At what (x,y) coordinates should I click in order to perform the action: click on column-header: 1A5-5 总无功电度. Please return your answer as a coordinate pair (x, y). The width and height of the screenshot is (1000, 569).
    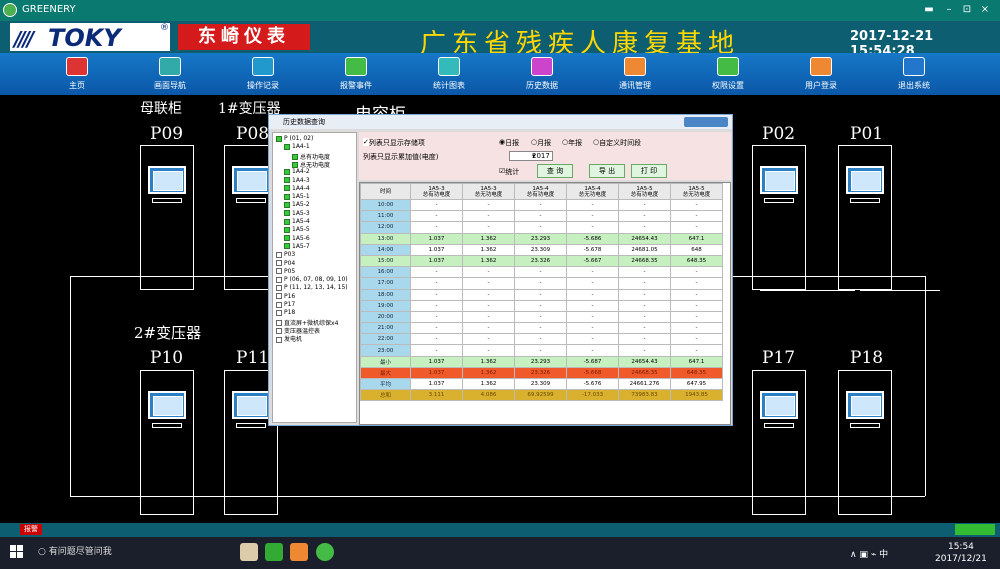
    Looking at the image, I should click on (696, 191).